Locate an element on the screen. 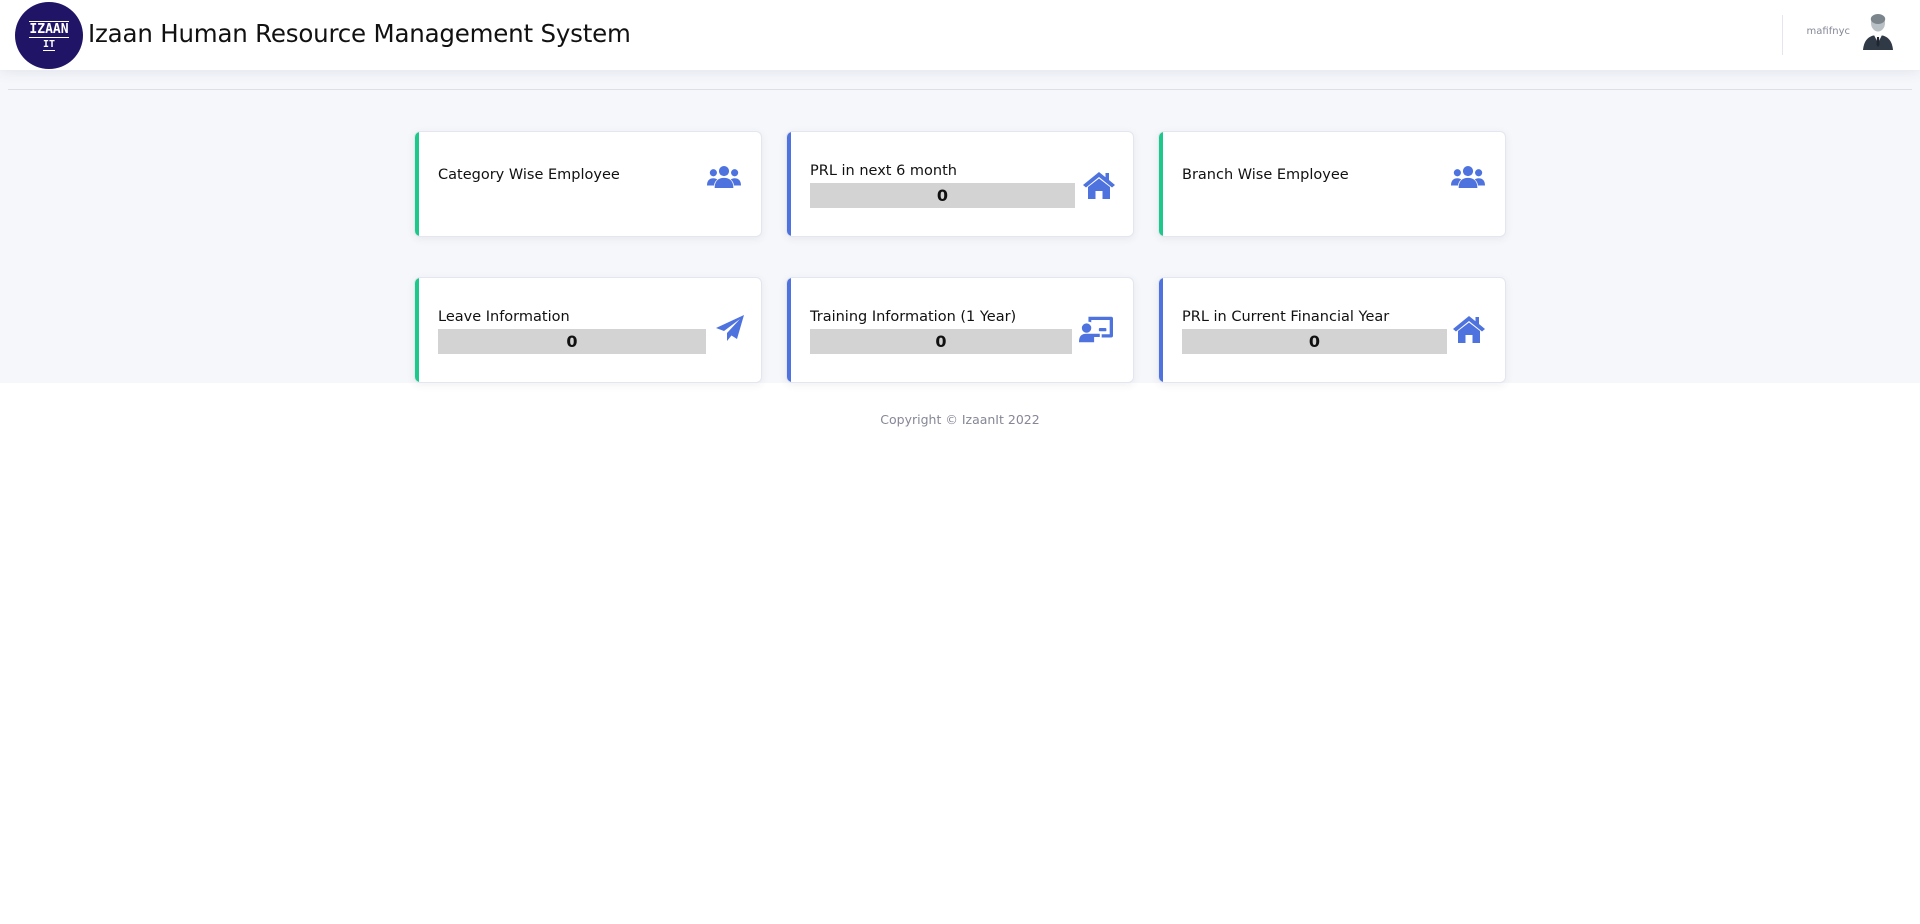 The width and height of the screenshot is (1920, 924). copyright-text: Copyright © IzaanIt 2022 is located at coordinates (960, 419).